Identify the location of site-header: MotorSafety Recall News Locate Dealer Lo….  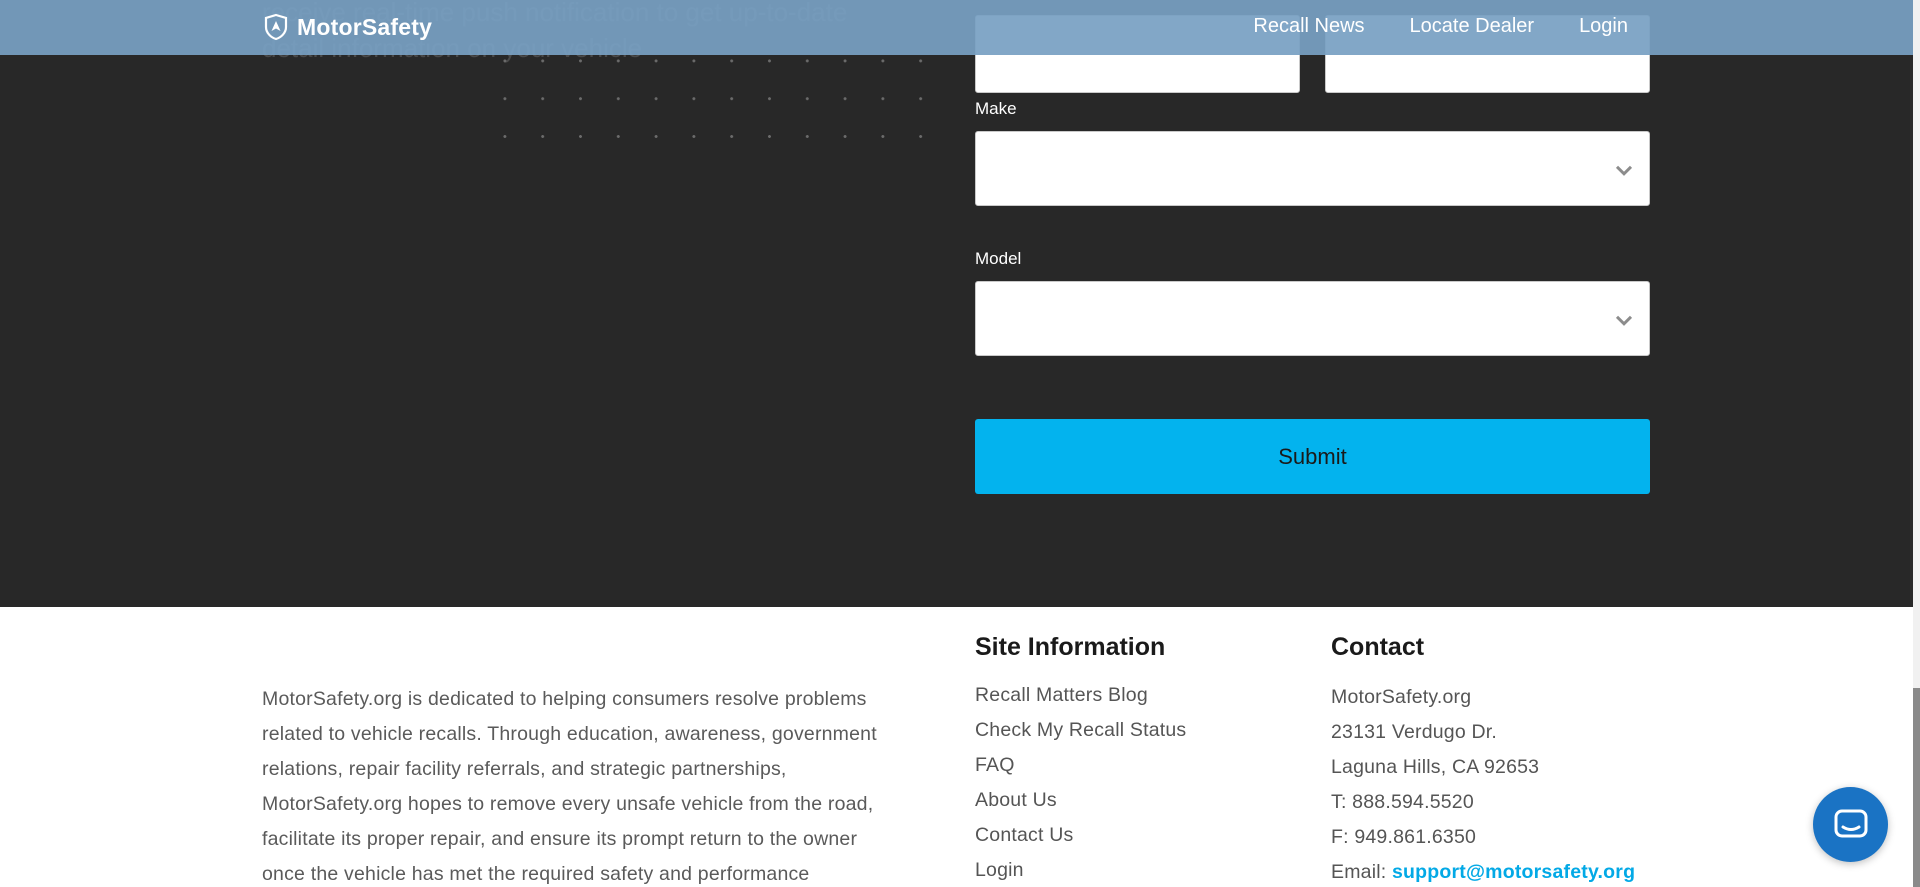
(956, 27).